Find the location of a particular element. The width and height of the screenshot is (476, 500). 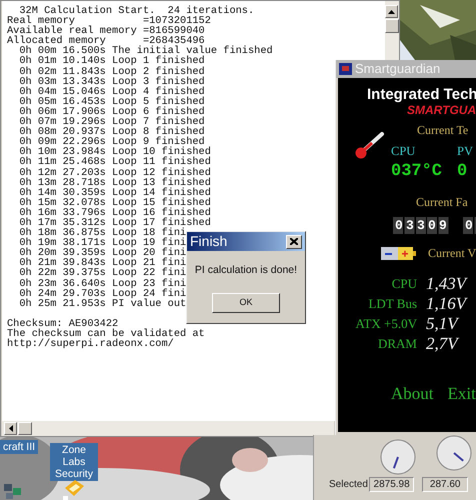

console-line: Checksum: AE903422 is located at coordinates (62, 323).